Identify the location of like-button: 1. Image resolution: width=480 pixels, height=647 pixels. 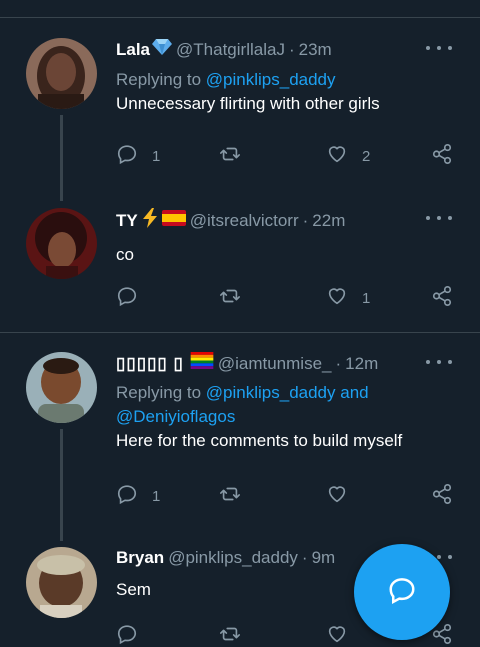
(348, 298).